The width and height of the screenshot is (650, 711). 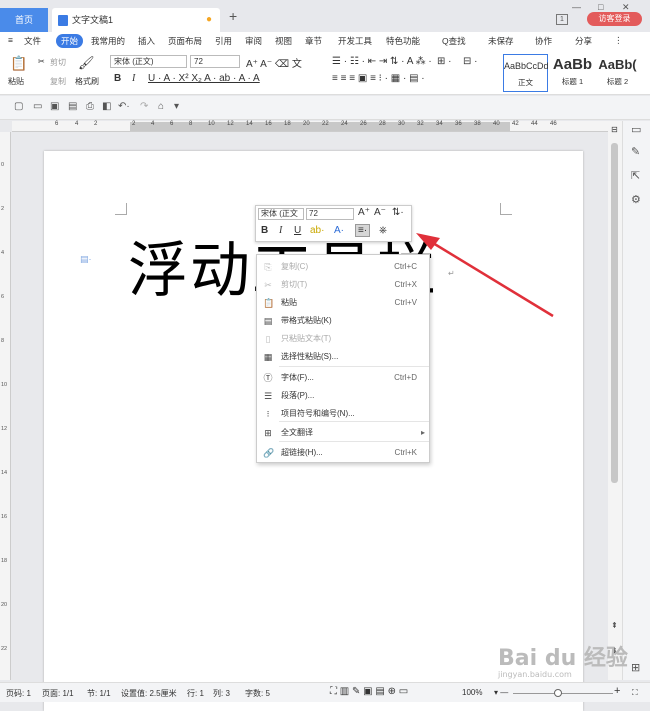 What do you see at coordinates (257, 693) in the screenshot?
I see `status-words: 字数: 5` at bounding box center [257, 693].